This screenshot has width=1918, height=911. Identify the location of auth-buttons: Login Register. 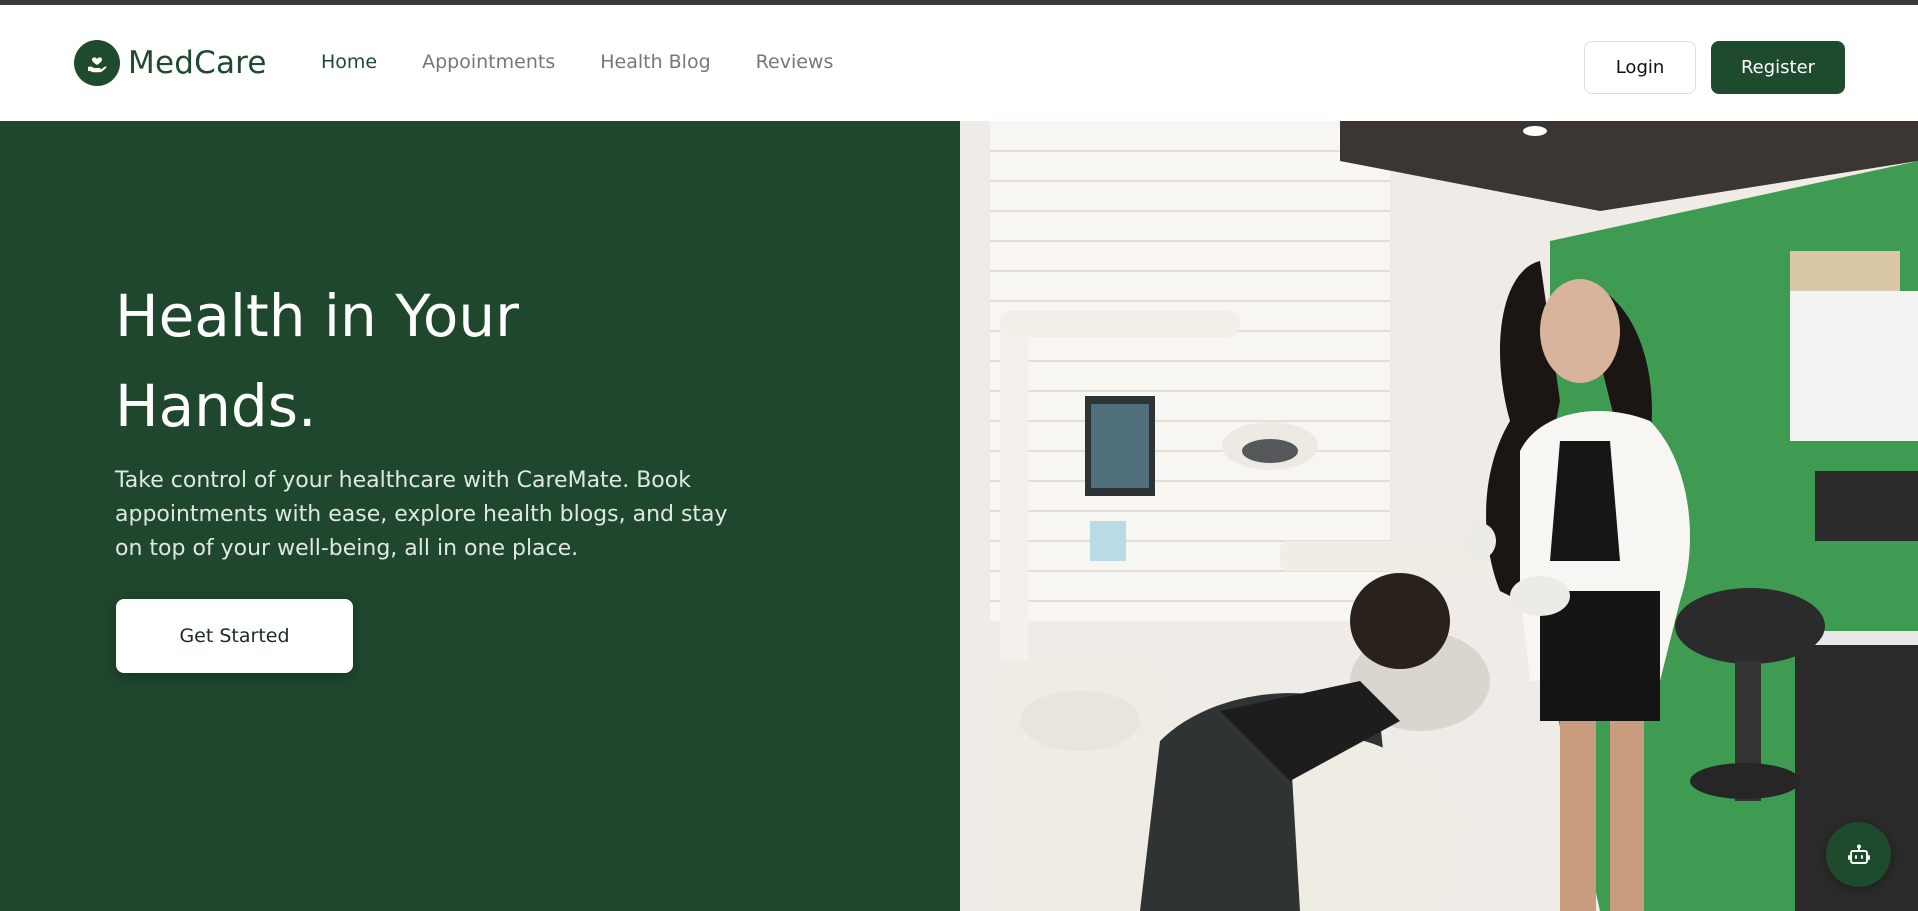
(1714, 67).